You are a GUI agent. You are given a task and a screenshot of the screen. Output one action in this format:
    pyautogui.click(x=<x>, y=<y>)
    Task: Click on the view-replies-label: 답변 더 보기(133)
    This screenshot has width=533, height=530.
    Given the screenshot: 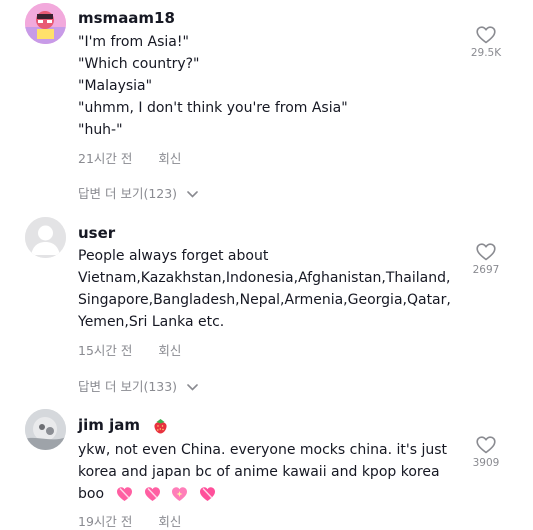 What is the action you would take?
    pyautogui.click(x=128, y=386)
    